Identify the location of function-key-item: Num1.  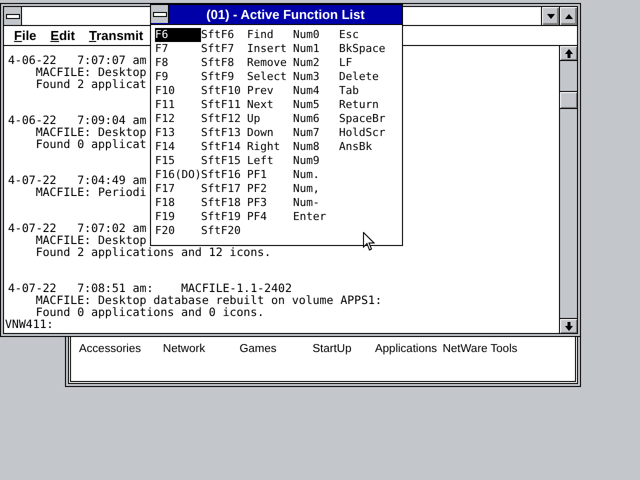
(316, 49).